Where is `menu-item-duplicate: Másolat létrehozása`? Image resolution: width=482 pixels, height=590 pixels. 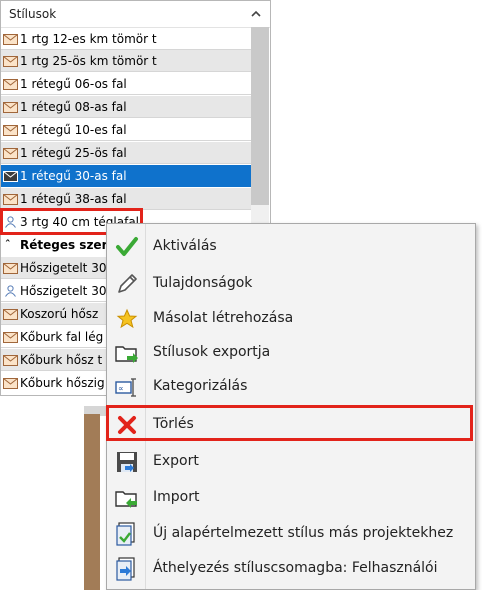 menu-item-duplicate: Másolat létrehozása is located at coordinates (291, 319).